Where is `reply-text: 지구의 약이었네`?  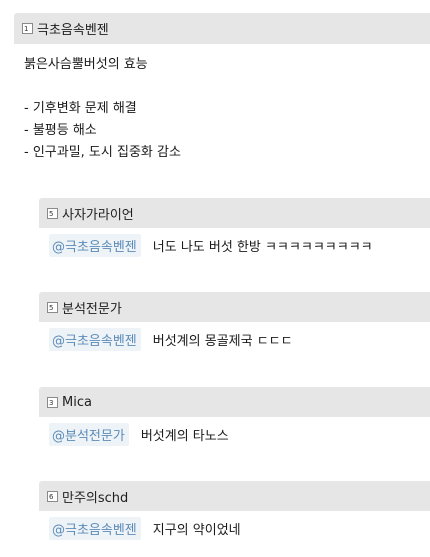
reply-text: 지구의 약이었네 is located at coordinates (196, 530).